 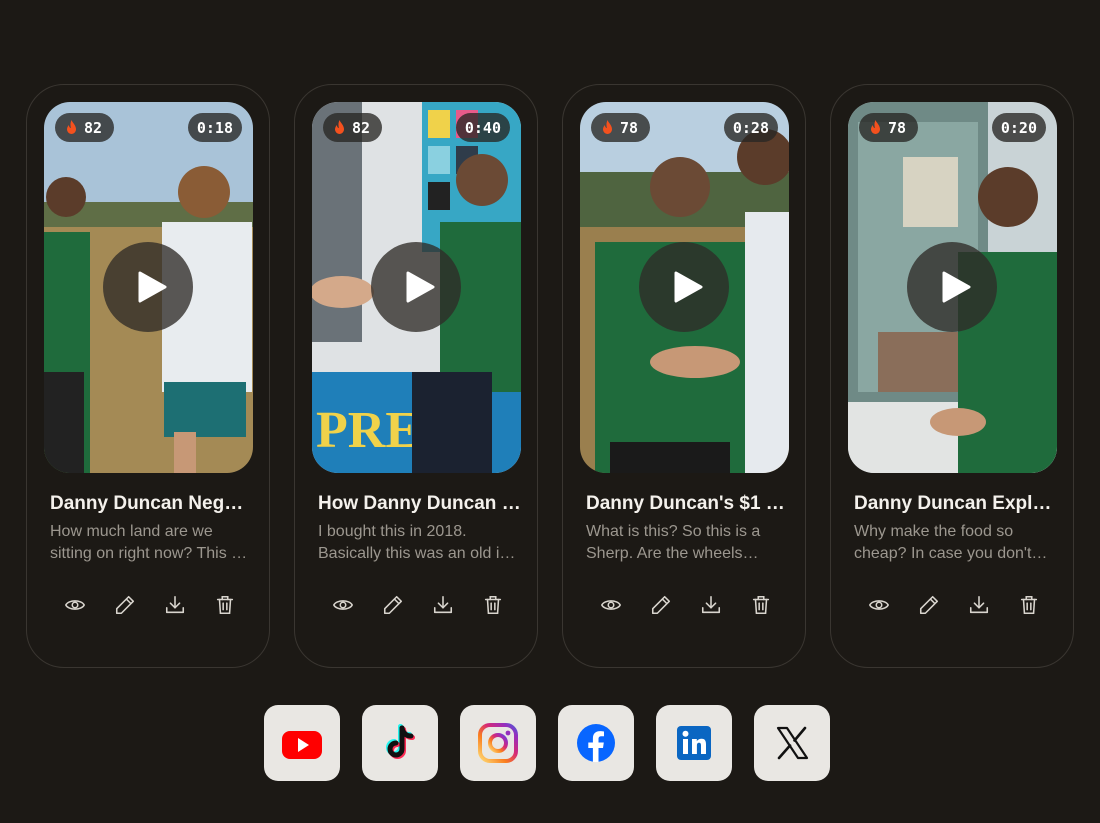 What do you see at coordinates (688, 503) in the screenshot?
I see `video-title: Danny Duncan's $1 Sherp` at bounding box center [688, 503].